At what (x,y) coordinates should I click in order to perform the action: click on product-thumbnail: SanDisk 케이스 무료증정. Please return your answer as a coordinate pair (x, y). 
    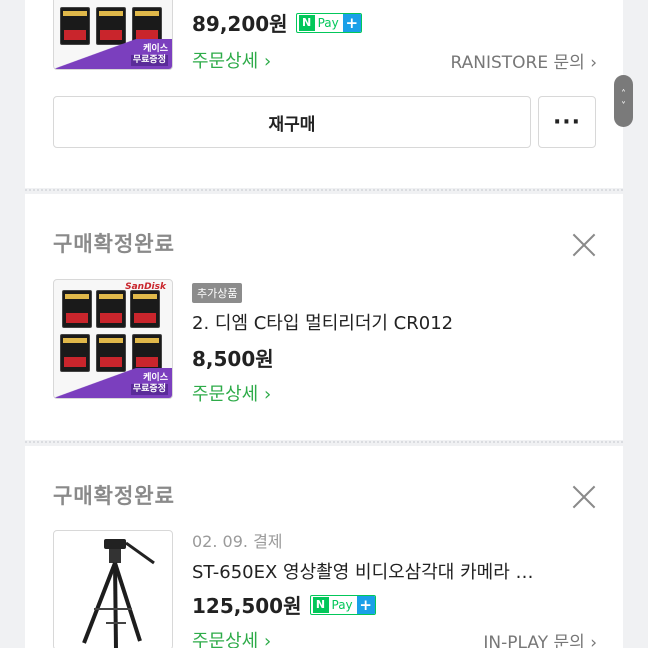
    Looking at the image, I should click on (113, 339).